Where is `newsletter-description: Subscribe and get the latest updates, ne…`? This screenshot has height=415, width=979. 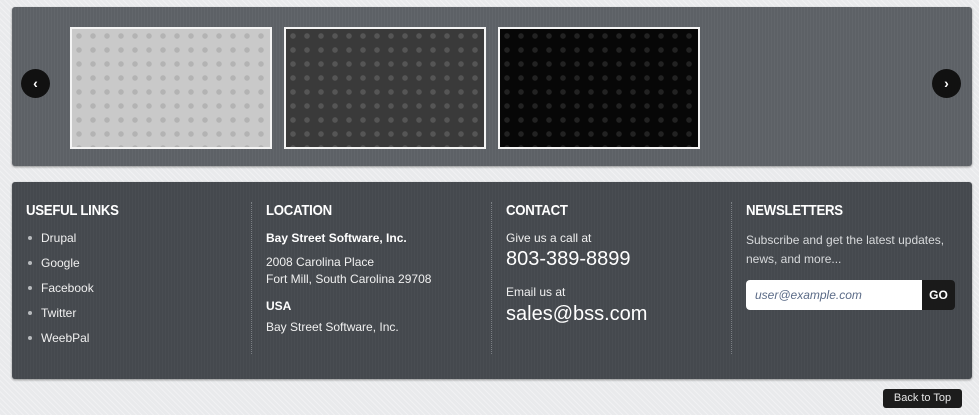 newsletter-description: Subscribe and get the latest updates, ne… is located at coordinates (845, 249).